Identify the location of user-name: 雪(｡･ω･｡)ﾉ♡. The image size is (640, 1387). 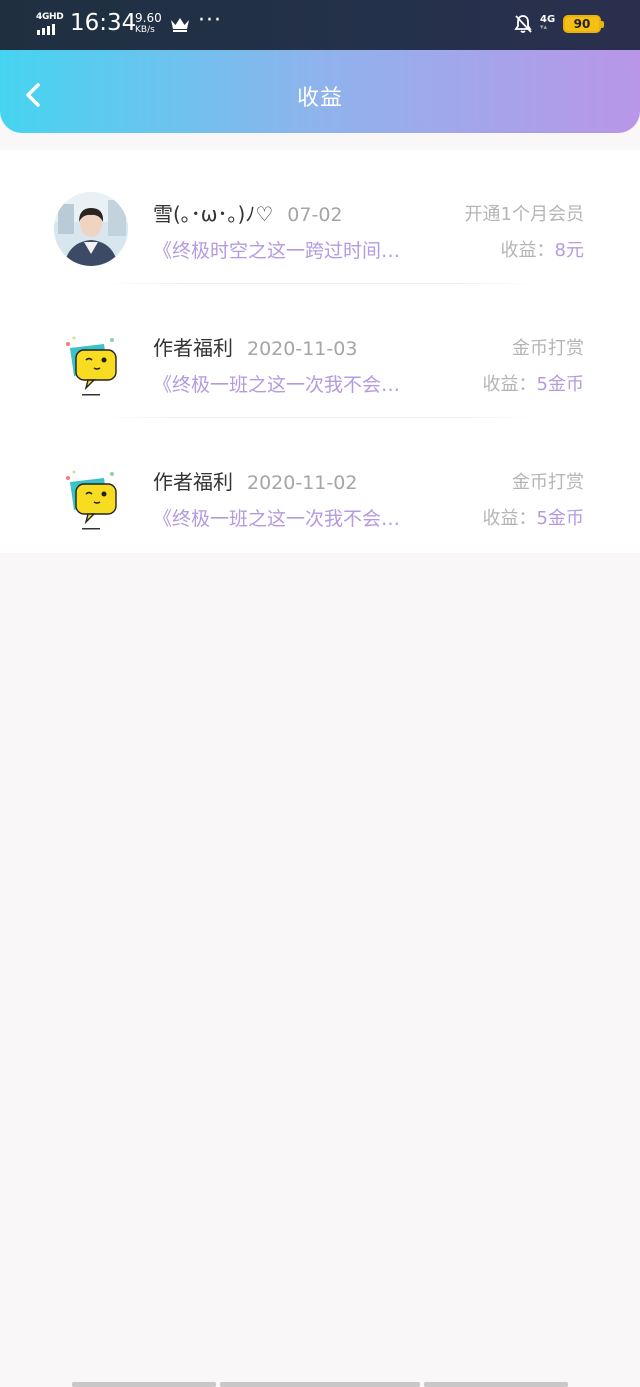
(213, 214).